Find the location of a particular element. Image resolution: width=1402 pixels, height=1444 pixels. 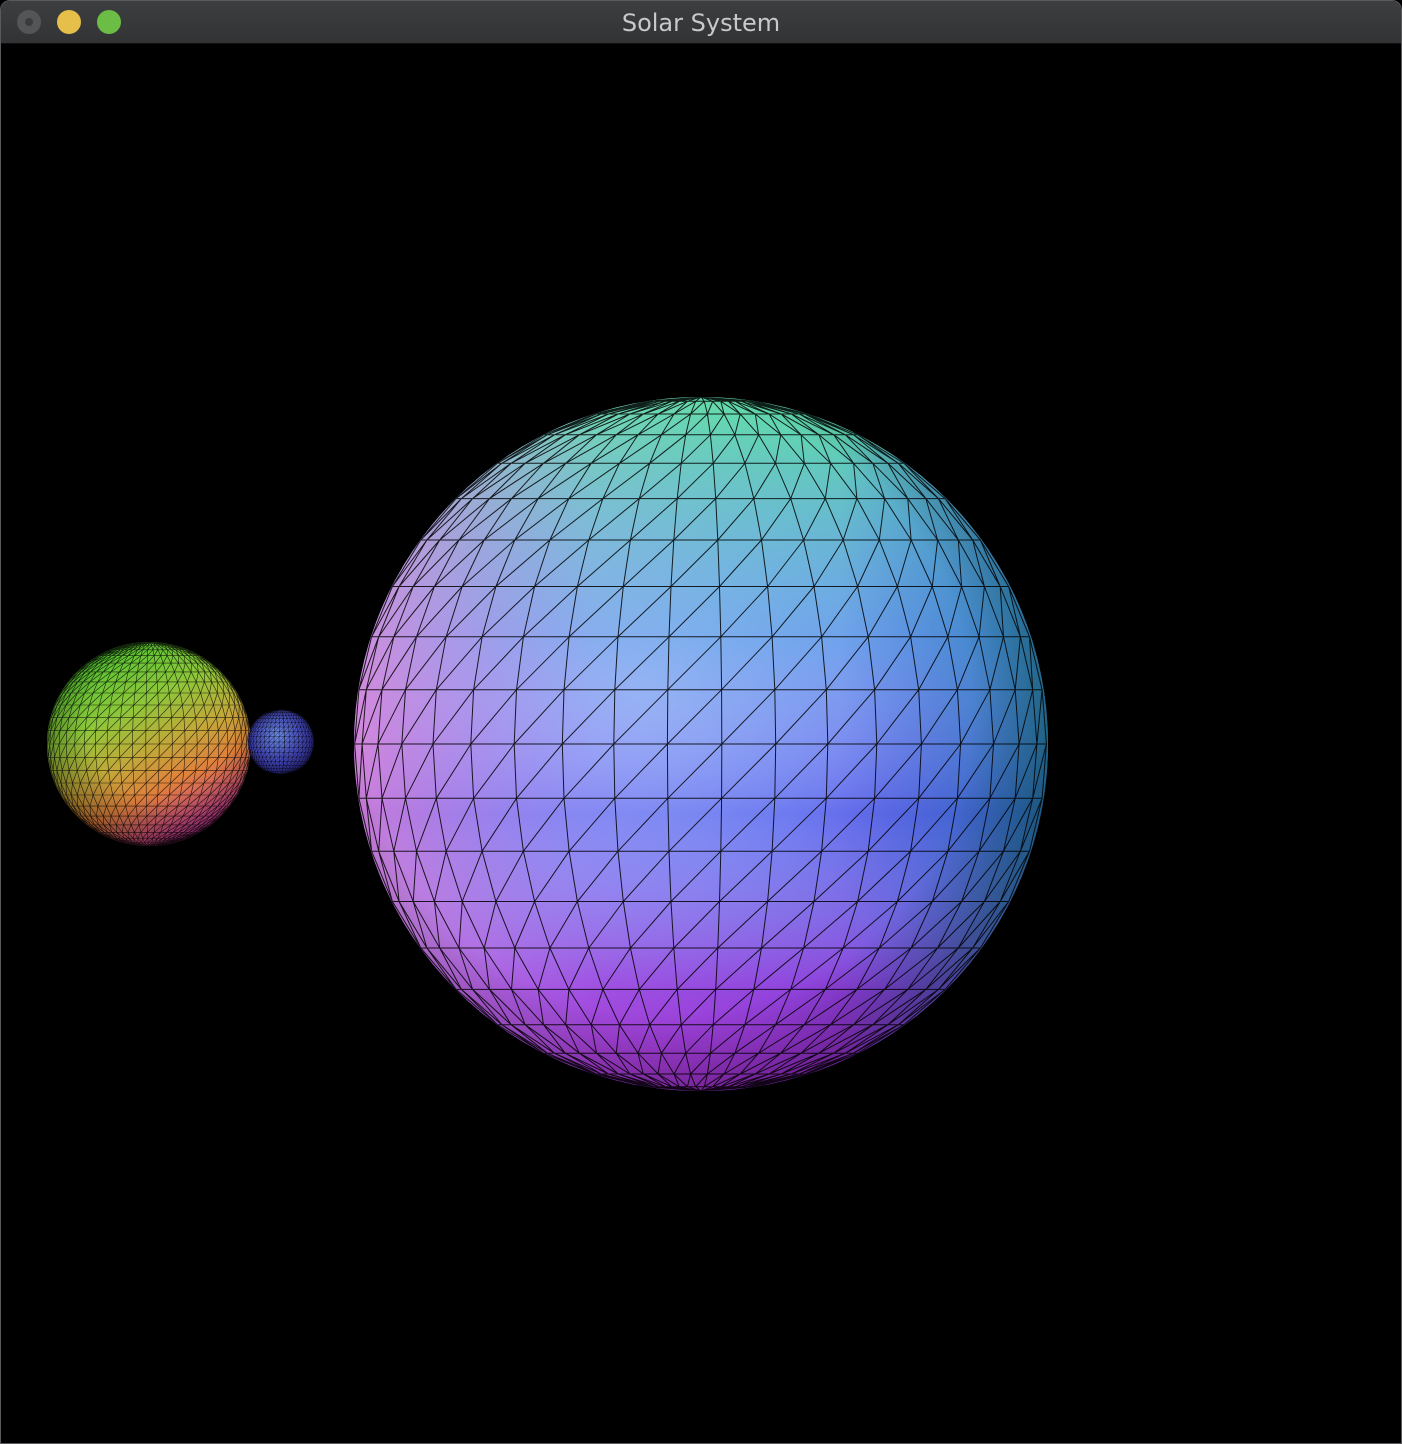

title-bar: Solar System is located at coordinates (701, 22).